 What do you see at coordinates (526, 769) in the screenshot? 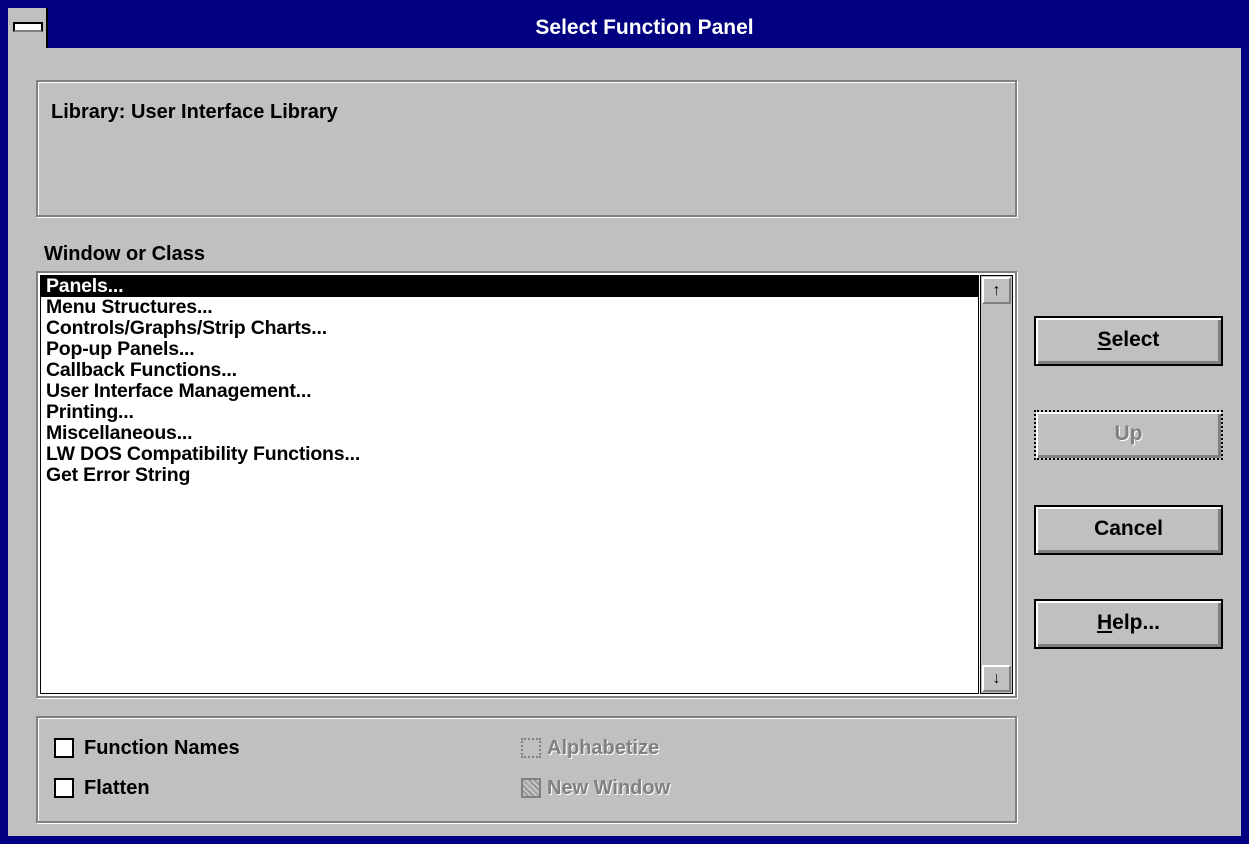
I see `options-groupbox` at bounding box center [526, 769].